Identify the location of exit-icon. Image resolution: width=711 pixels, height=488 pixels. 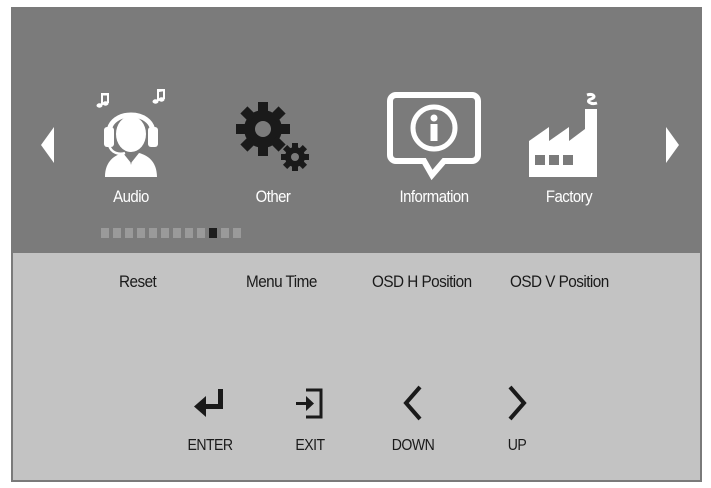
(309, 403).